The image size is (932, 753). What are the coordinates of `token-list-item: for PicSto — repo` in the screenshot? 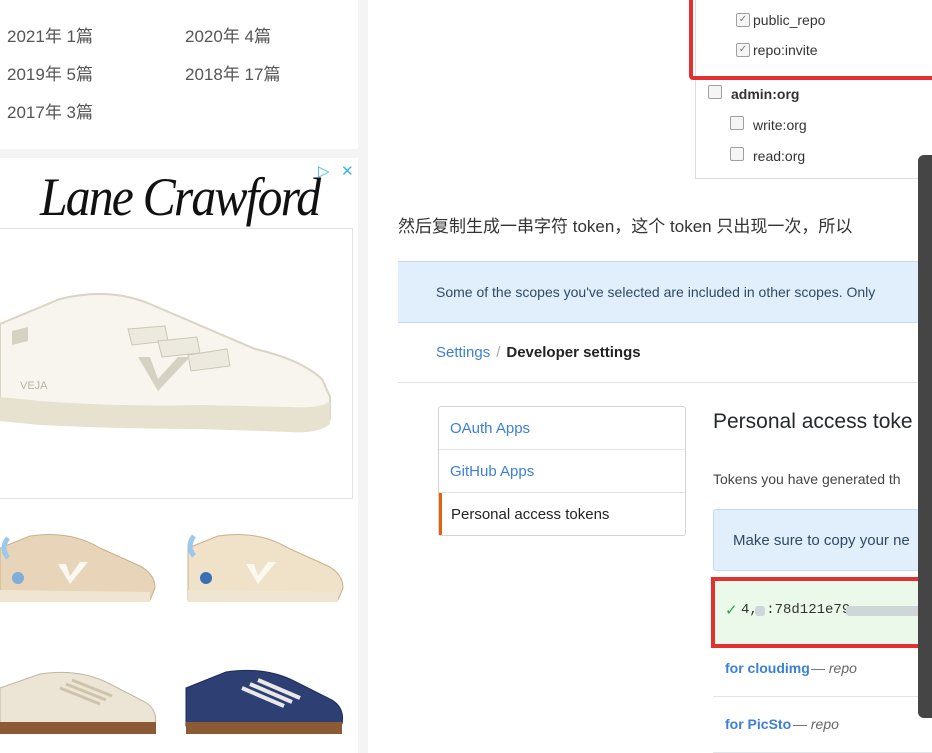 It's located at (822, 724).